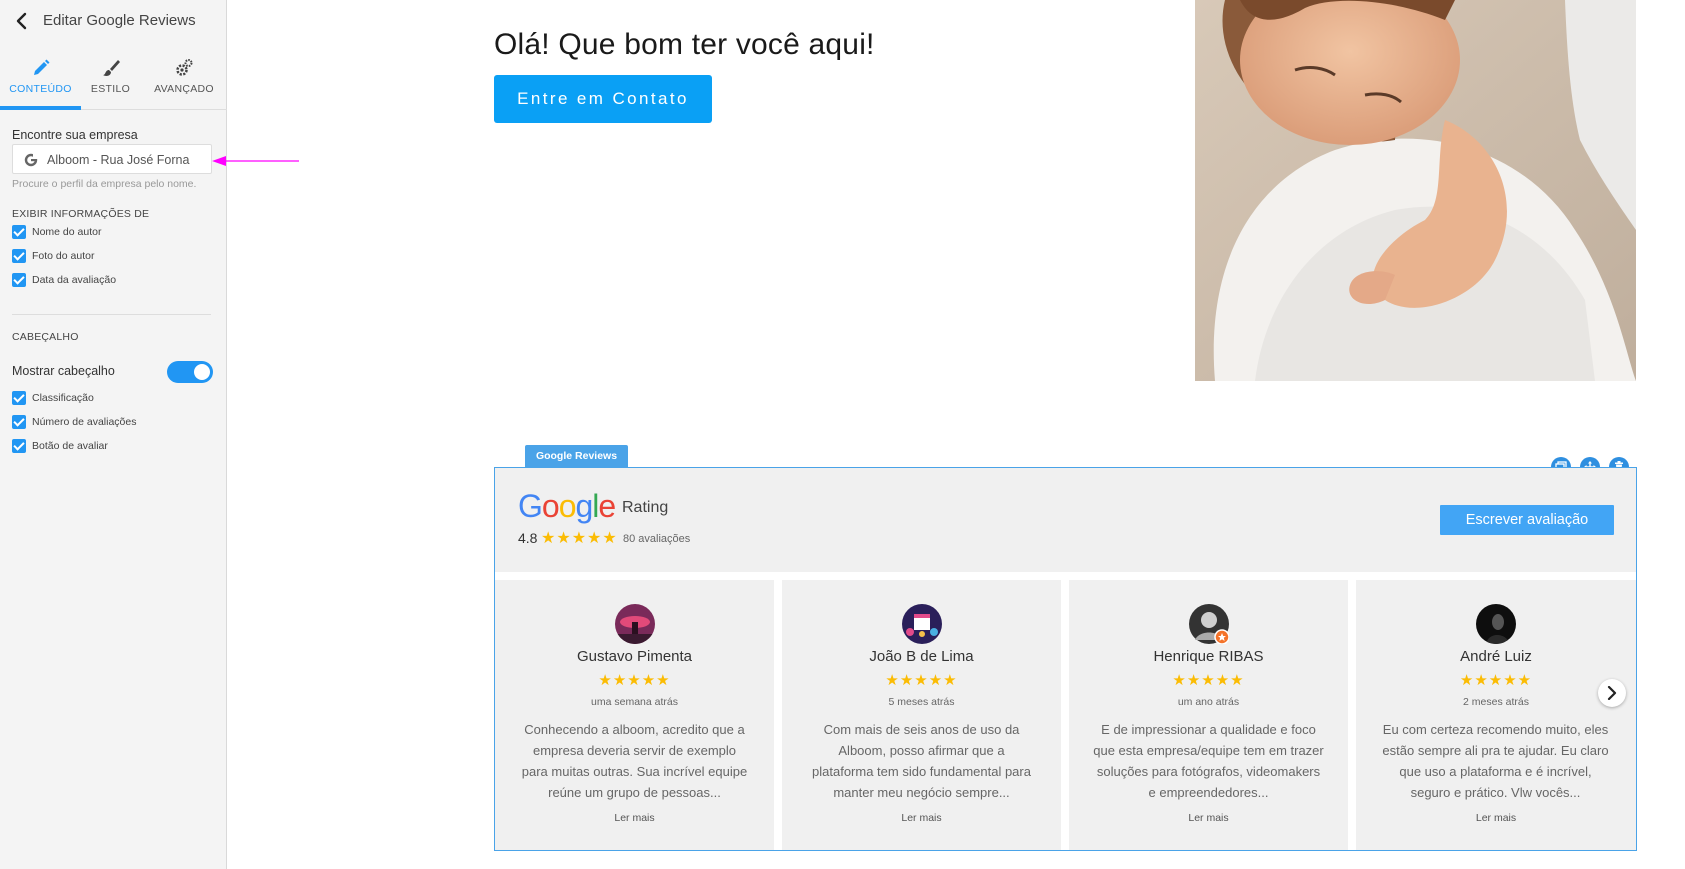  What do you see at coordinates (1208, 656) in the screenshot?
I see `reviewer-name: Henrique RIBAS` at bounding box center [1208, 656].